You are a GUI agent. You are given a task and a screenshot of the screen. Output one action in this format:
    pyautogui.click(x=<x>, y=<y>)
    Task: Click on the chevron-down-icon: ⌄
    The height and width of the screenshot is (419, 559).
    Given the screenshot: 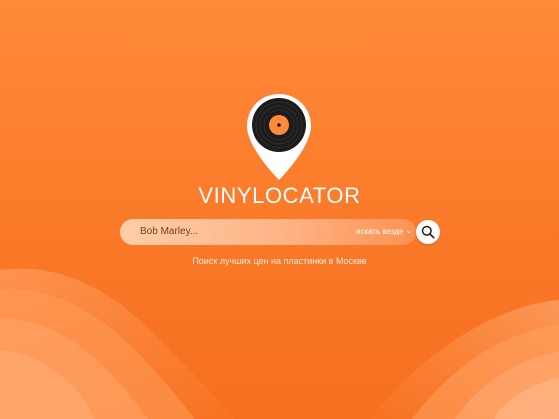 What is the action you would take?
    pyautogui.click(x=409, y=230)
    